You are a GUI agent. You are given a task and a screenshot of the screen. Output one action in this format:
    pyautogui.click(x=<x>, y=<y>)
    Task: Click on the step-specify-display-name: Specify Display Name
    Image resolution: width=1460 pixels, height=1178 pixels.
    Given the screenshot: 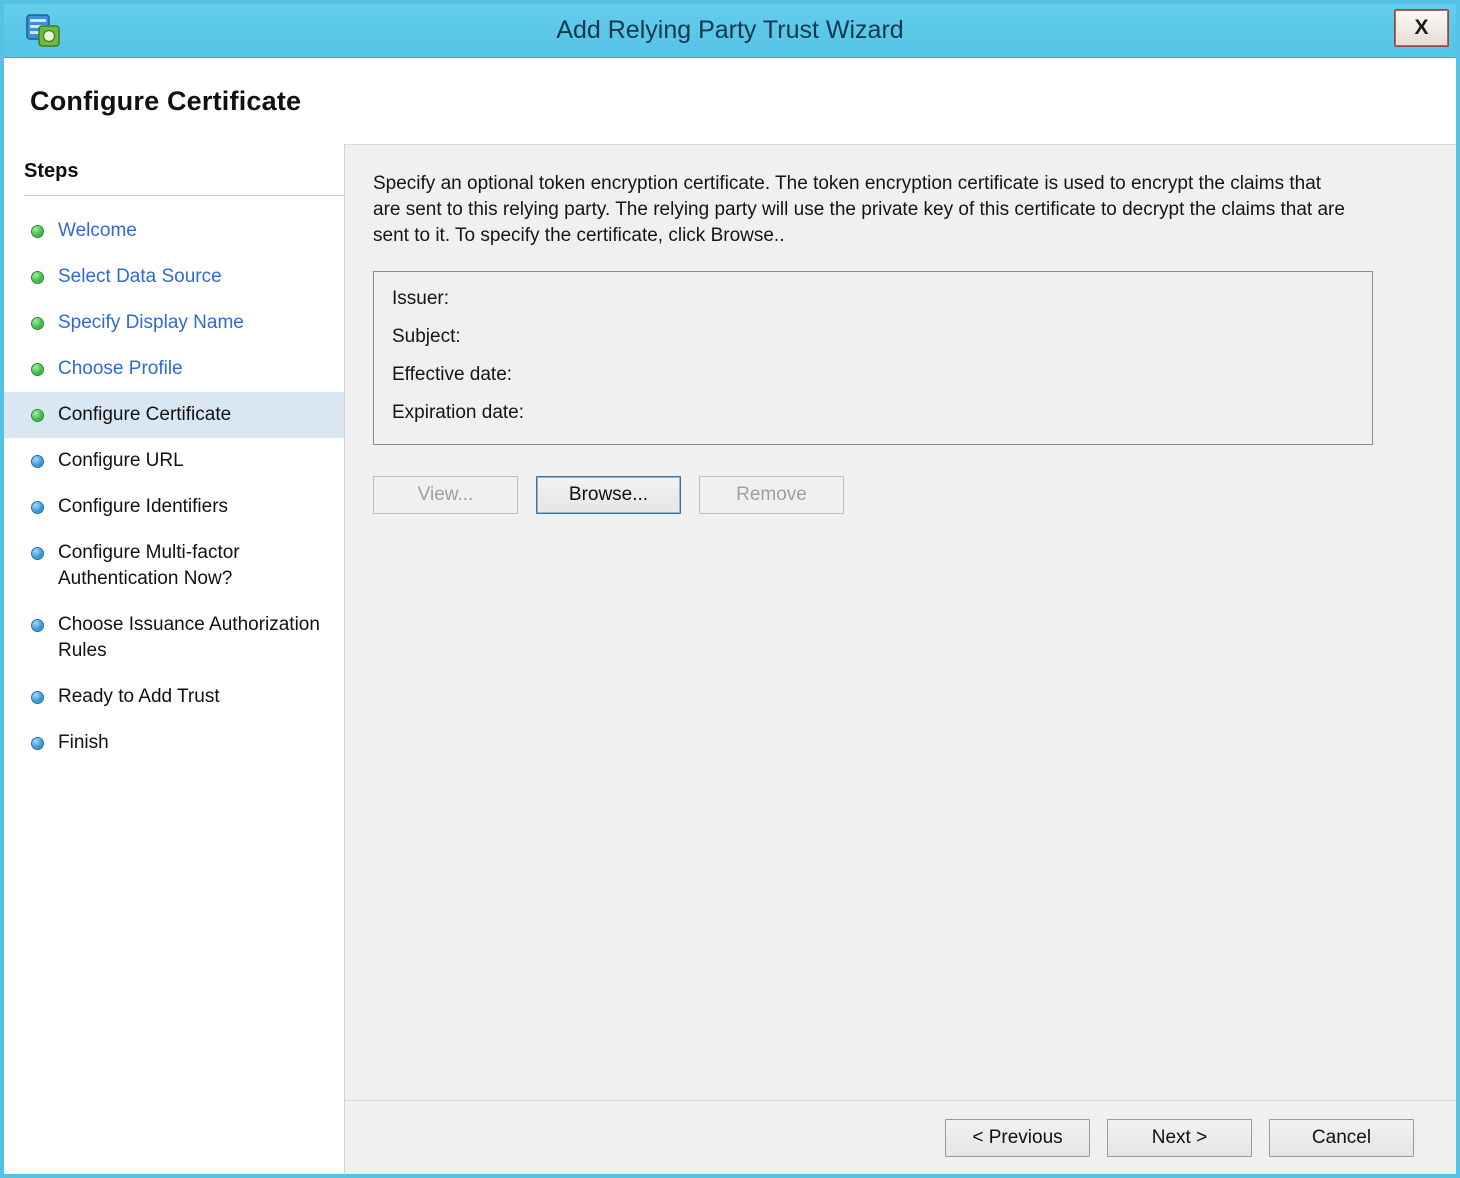 What is the action you would take?
    pyautogui.click(x=174, y=323)
    